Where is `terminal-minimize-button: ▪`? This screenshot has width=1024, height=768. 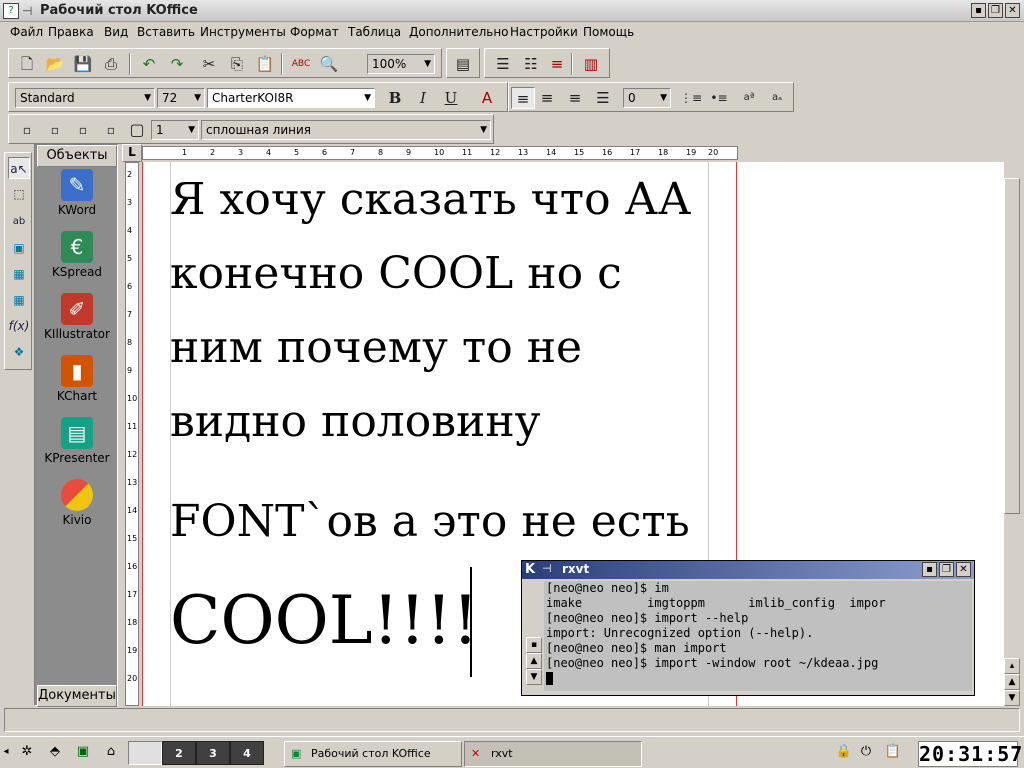
terminal-minimize-button: ▪ is located at coordinates (929, 569).